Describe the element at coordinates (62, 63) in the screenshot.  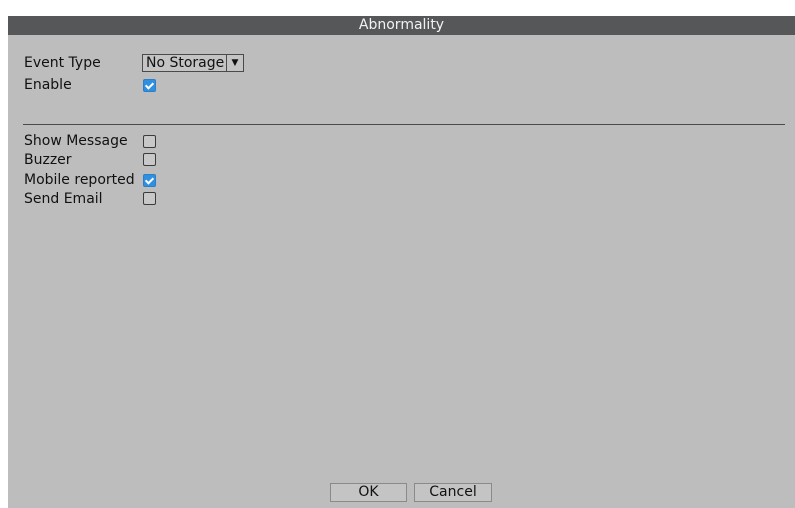
I see `event-type-label: Event Type` at that location.